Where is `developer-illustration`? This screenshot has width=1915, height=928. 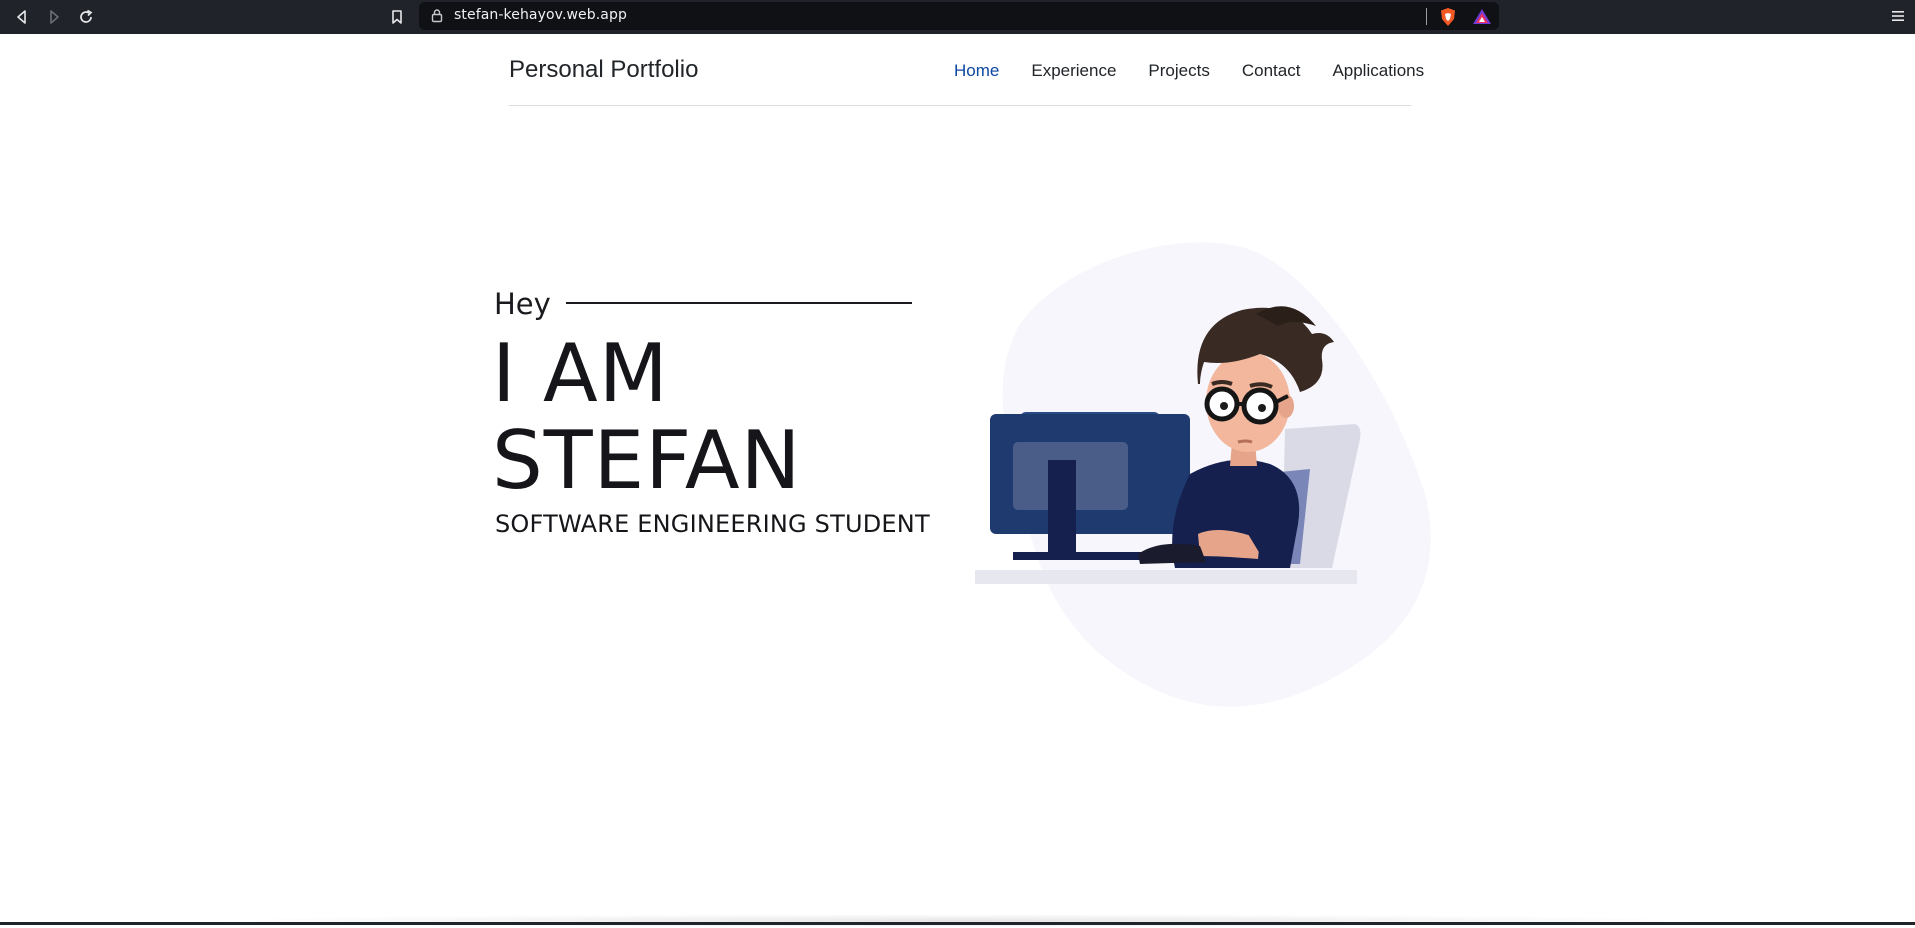 developer-illustration is located at coordinates (1203, 474).